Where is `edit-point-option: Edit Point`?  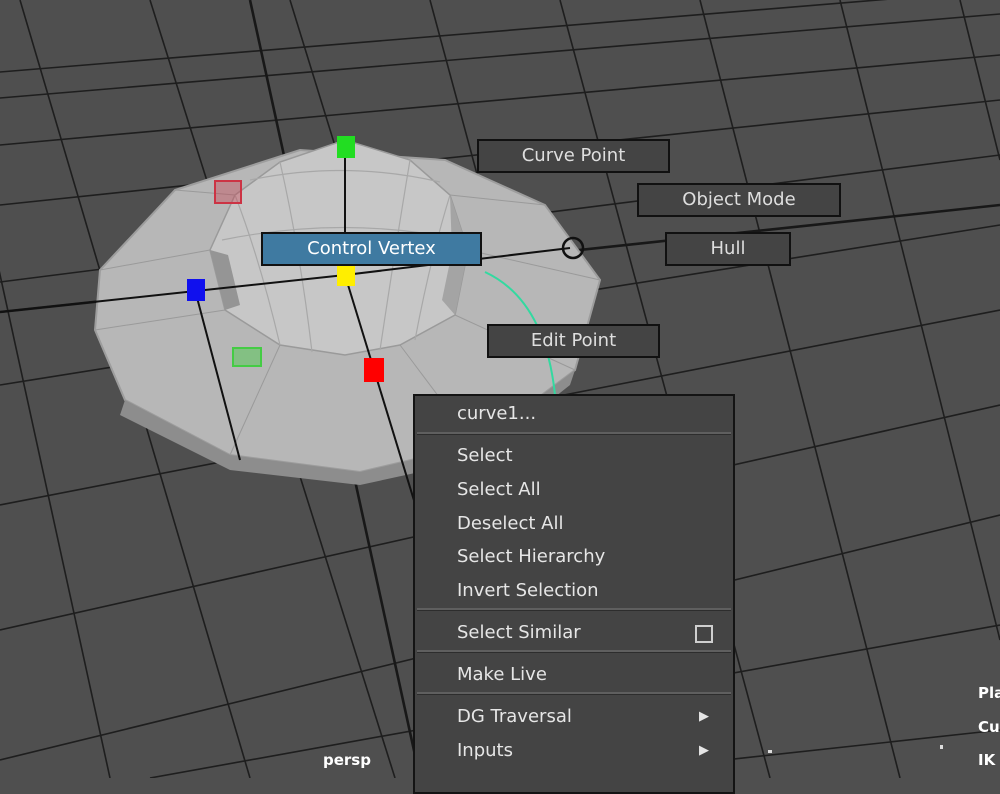
edit-point-option: Edit Point is located at coordinates (573, 341).